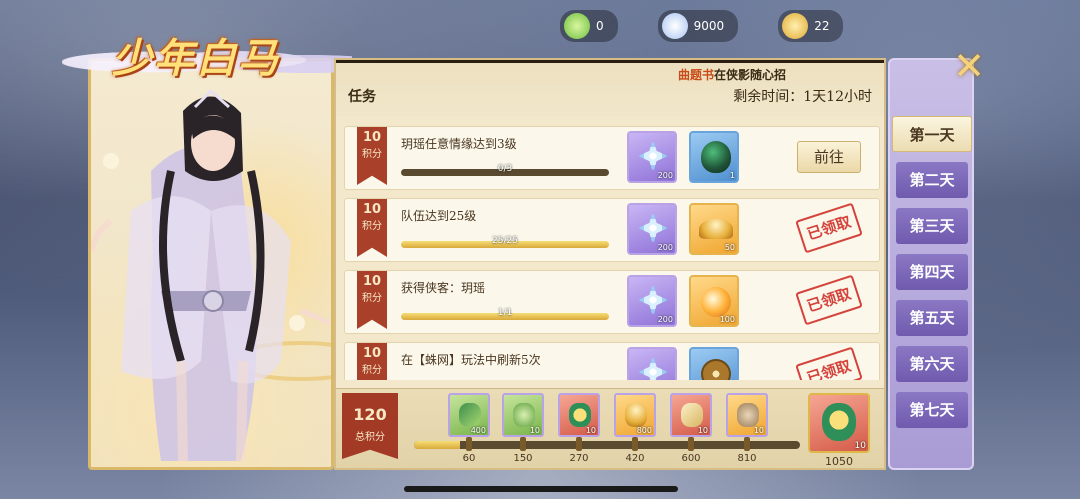 The image size is (1080, 499). What do you see at coordinates (610, 61) in the screenshot?
I see `header-divider` at bounding box center [610, 61].